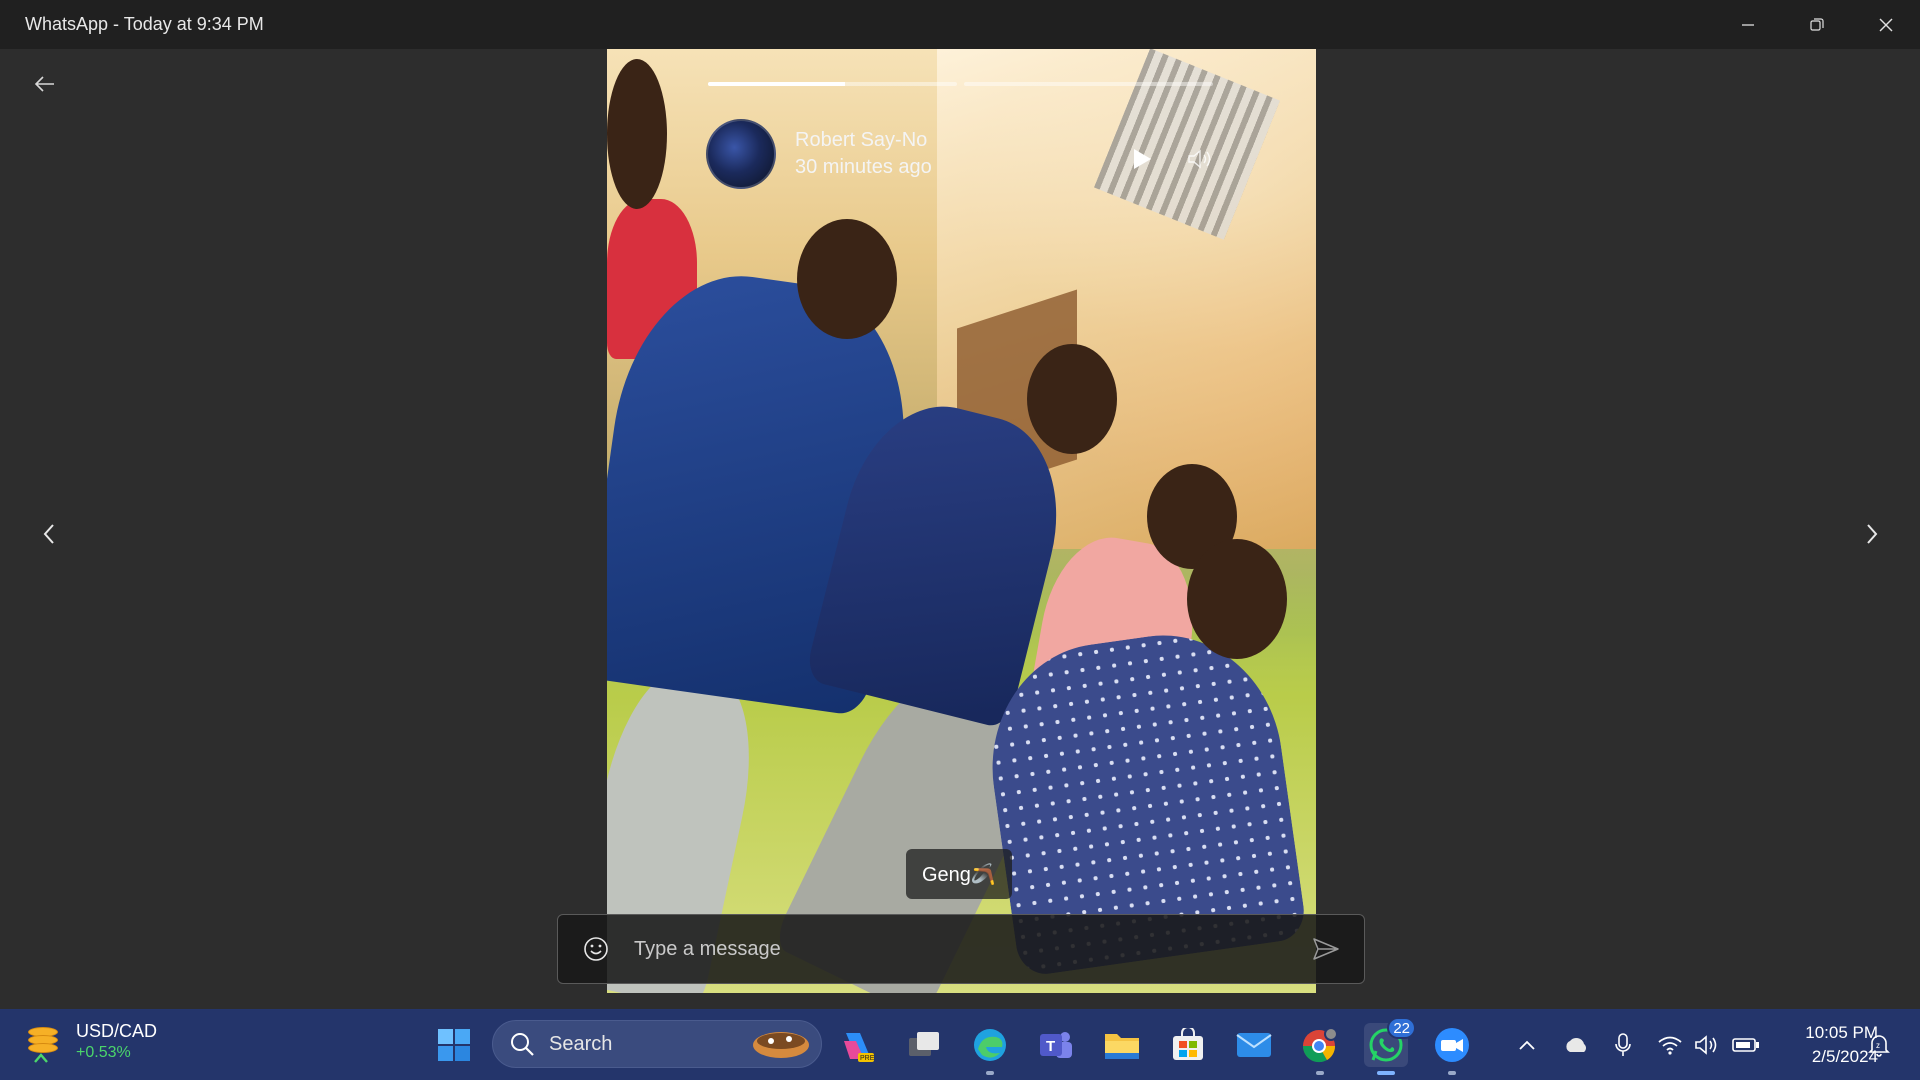 This screenshot has width=1920, height=1080. What do you see at coordinates (863, 167) in the screenshot?
I see `posted-time: 30 minutes ago` at bounding box center [863, 167].